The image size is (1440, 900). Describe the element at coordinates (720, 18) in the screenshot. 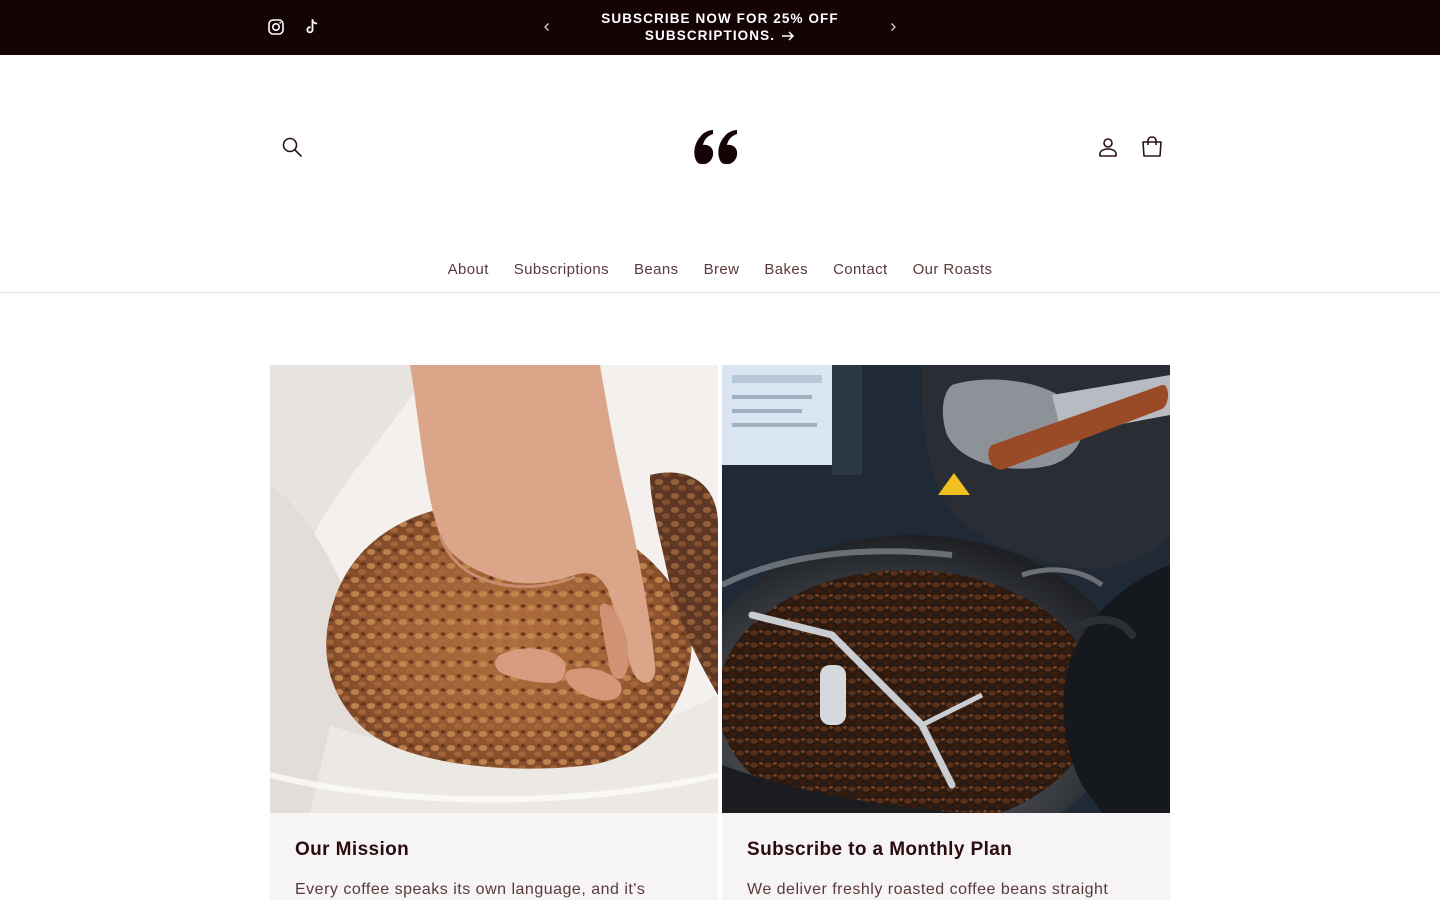

I see `announcement-line-1: SUBSCRIBE NOW FOR 25% OFF` at that location.